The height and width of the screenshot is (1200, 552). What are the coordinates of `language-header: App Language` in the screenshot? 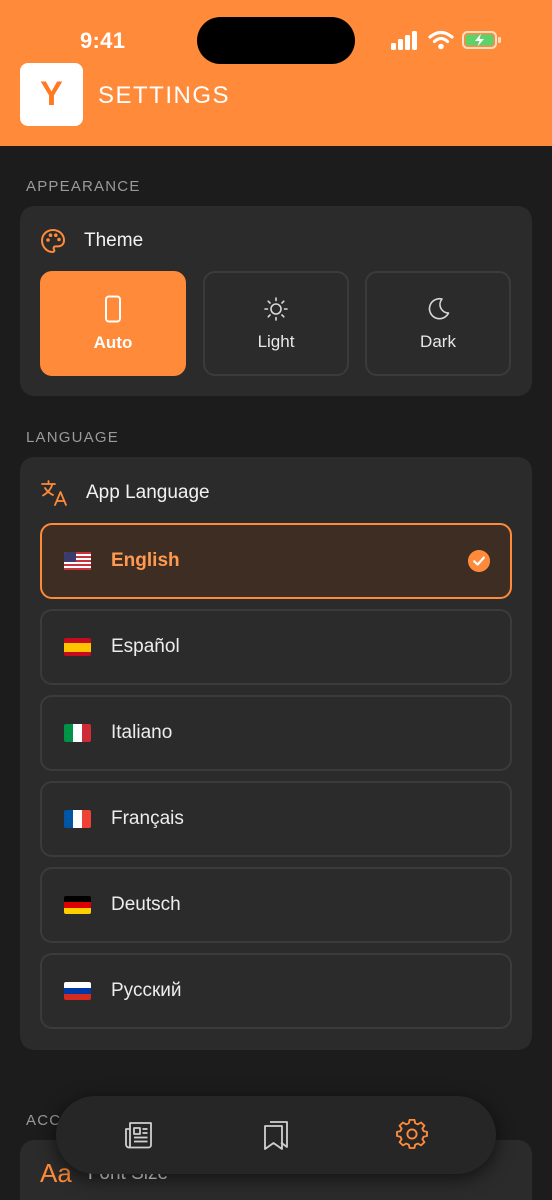 It's located at (125, 493).